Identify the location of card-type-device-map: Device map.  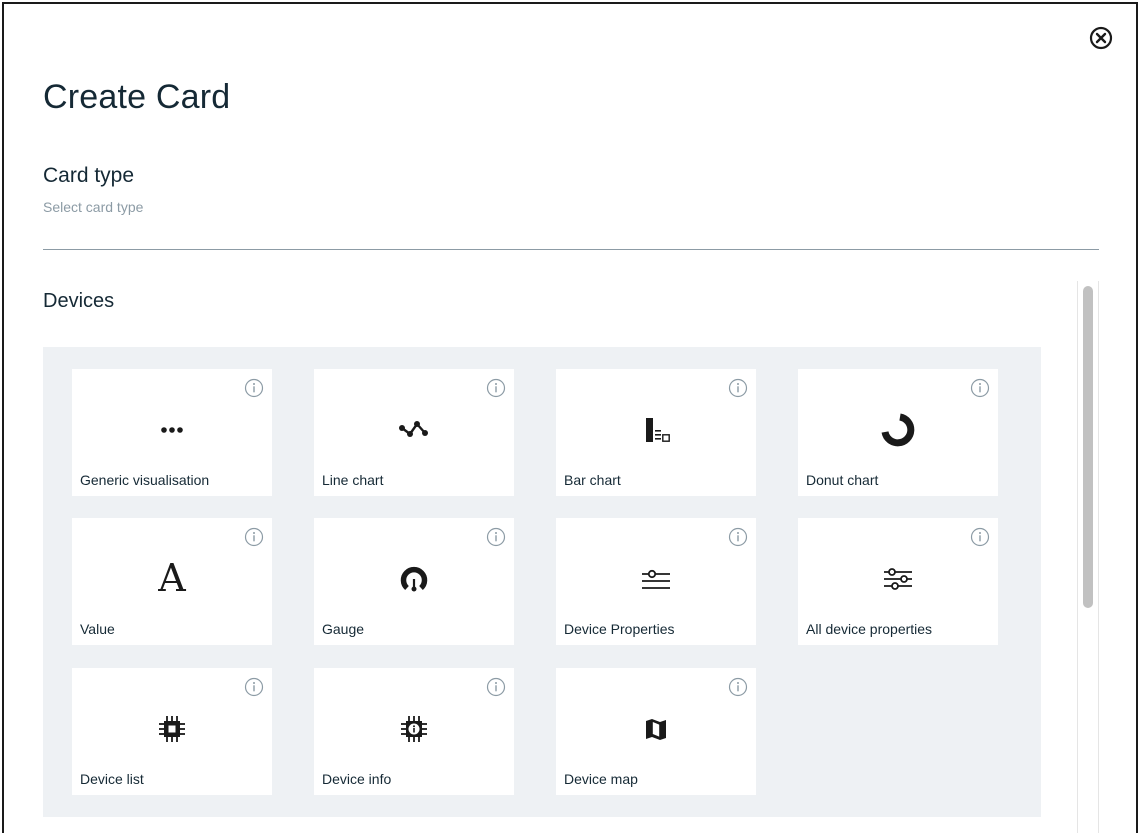
(656, 731).